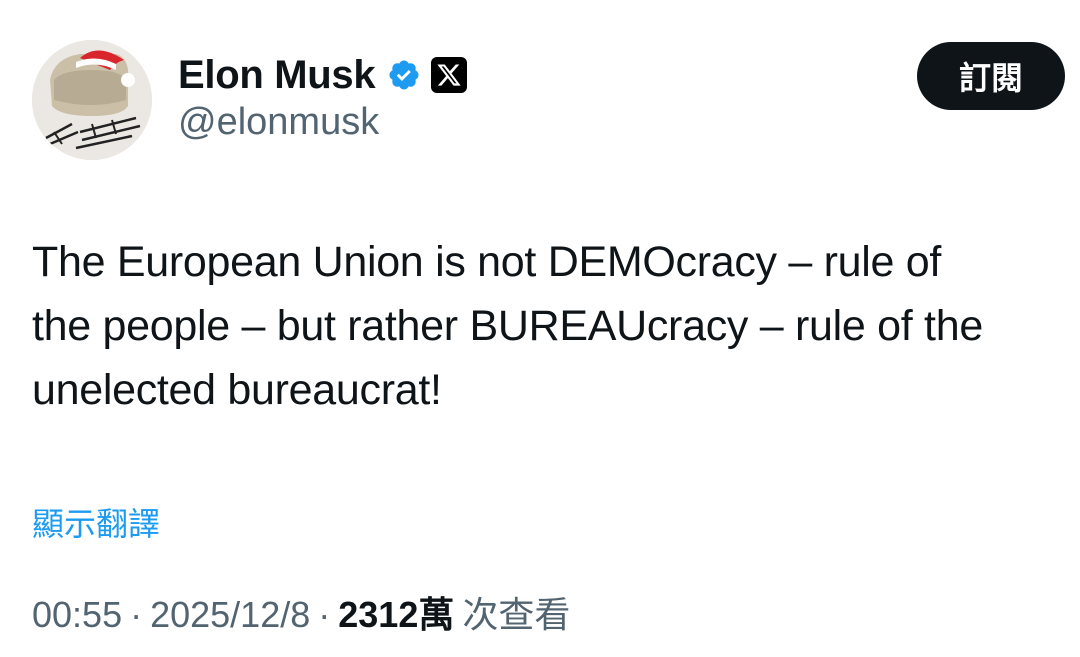  I want to click on avatar-image, so click(92, 100).